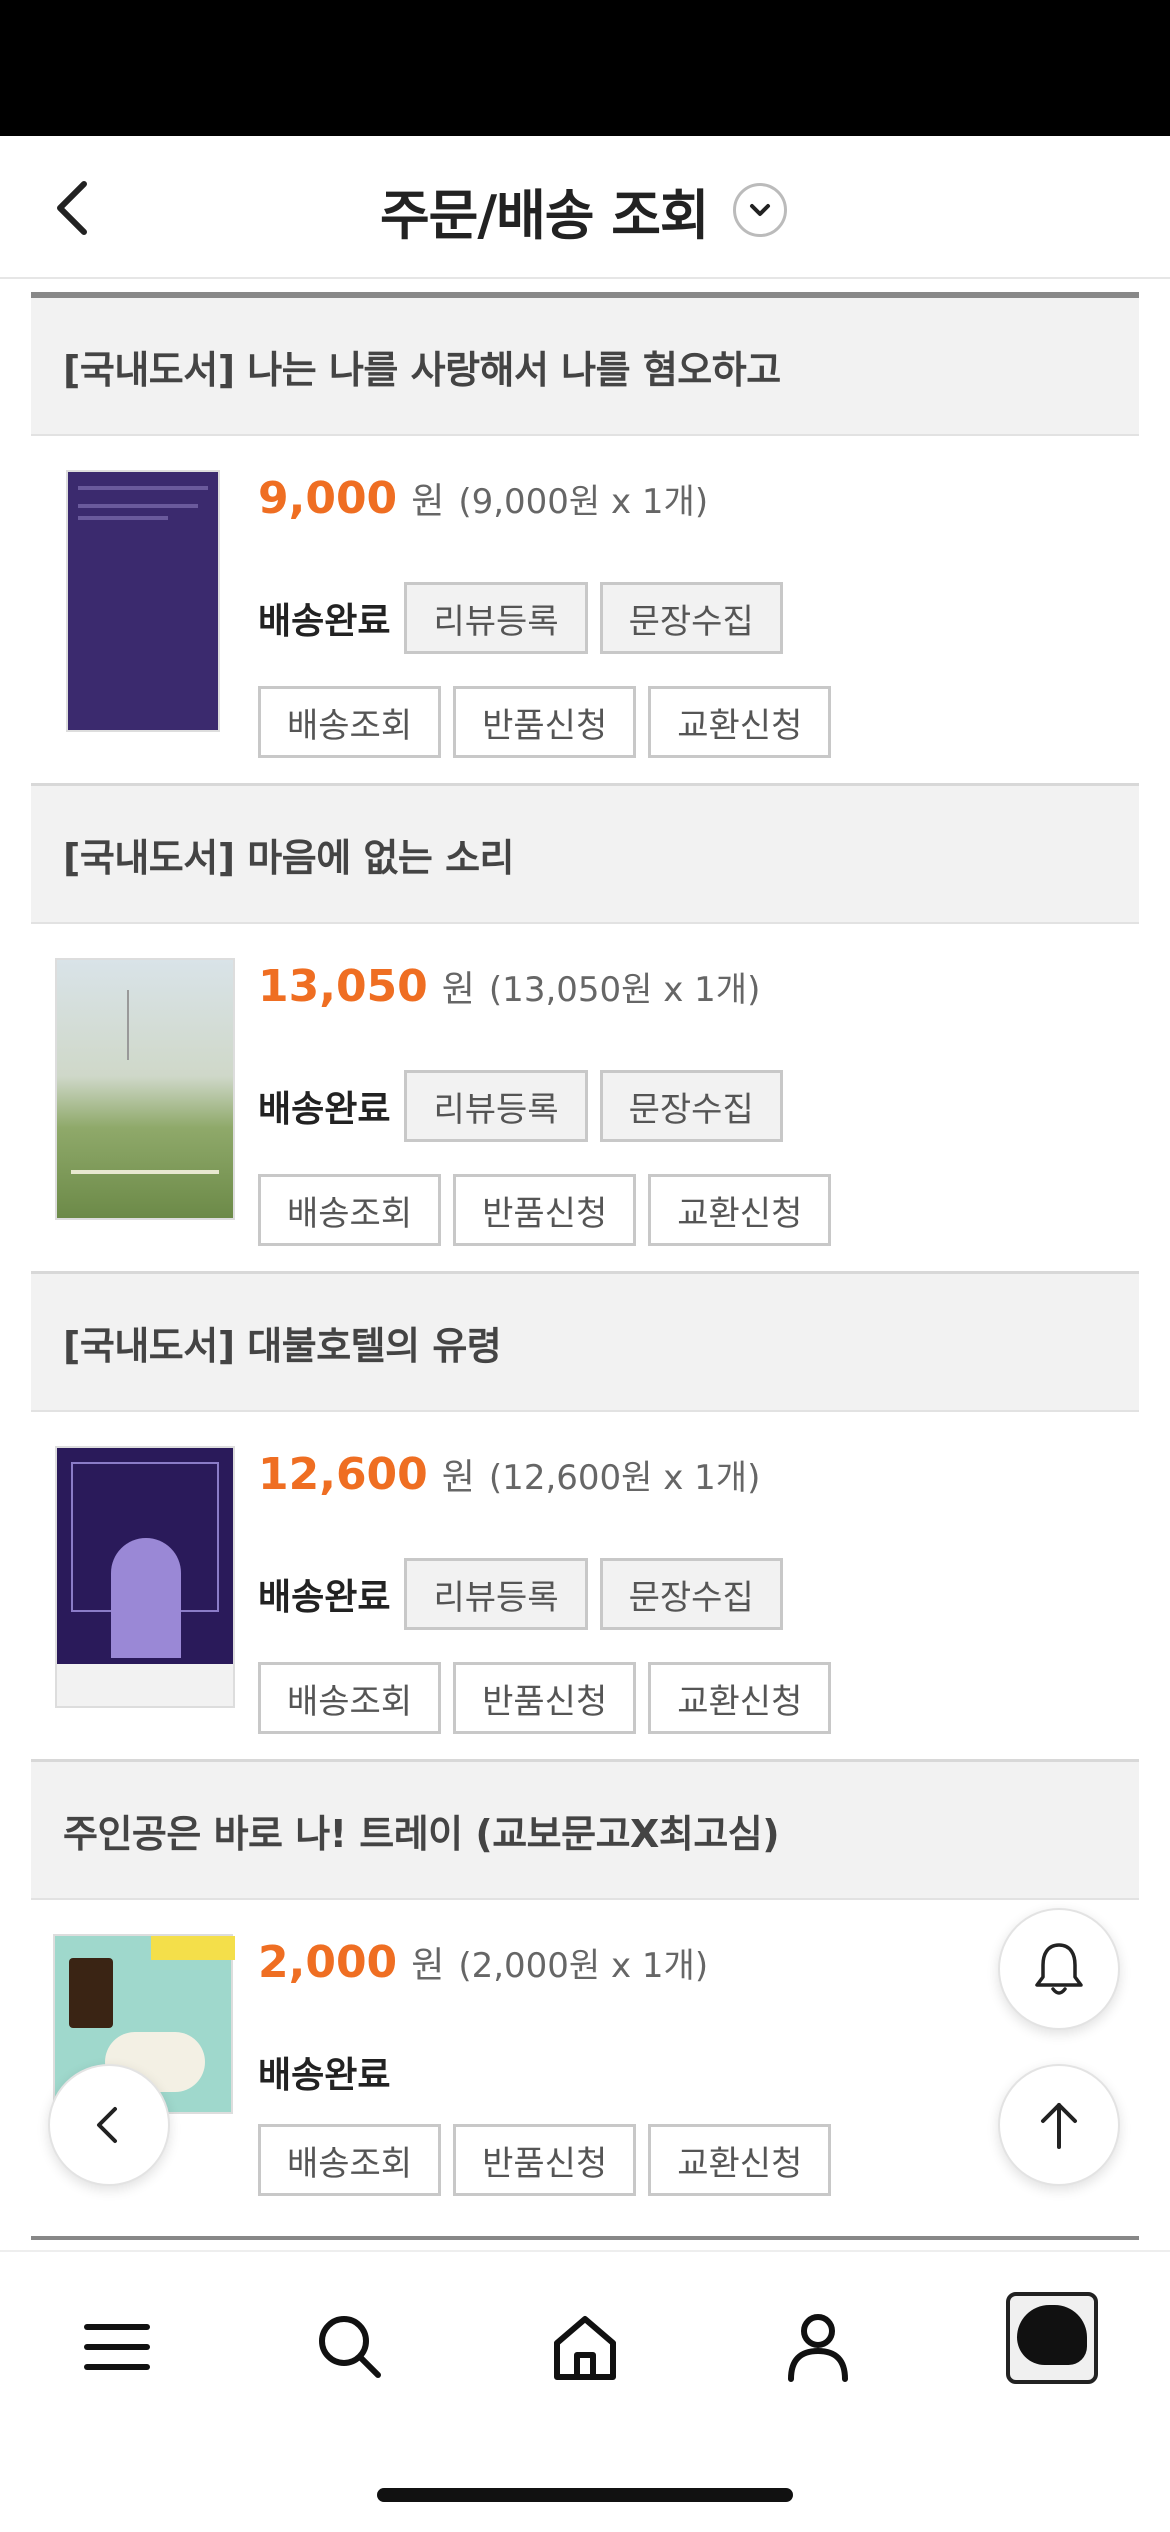 The image size is (1170, 2532). I want to click on profile-thumbnail, so click(1052, 2338).